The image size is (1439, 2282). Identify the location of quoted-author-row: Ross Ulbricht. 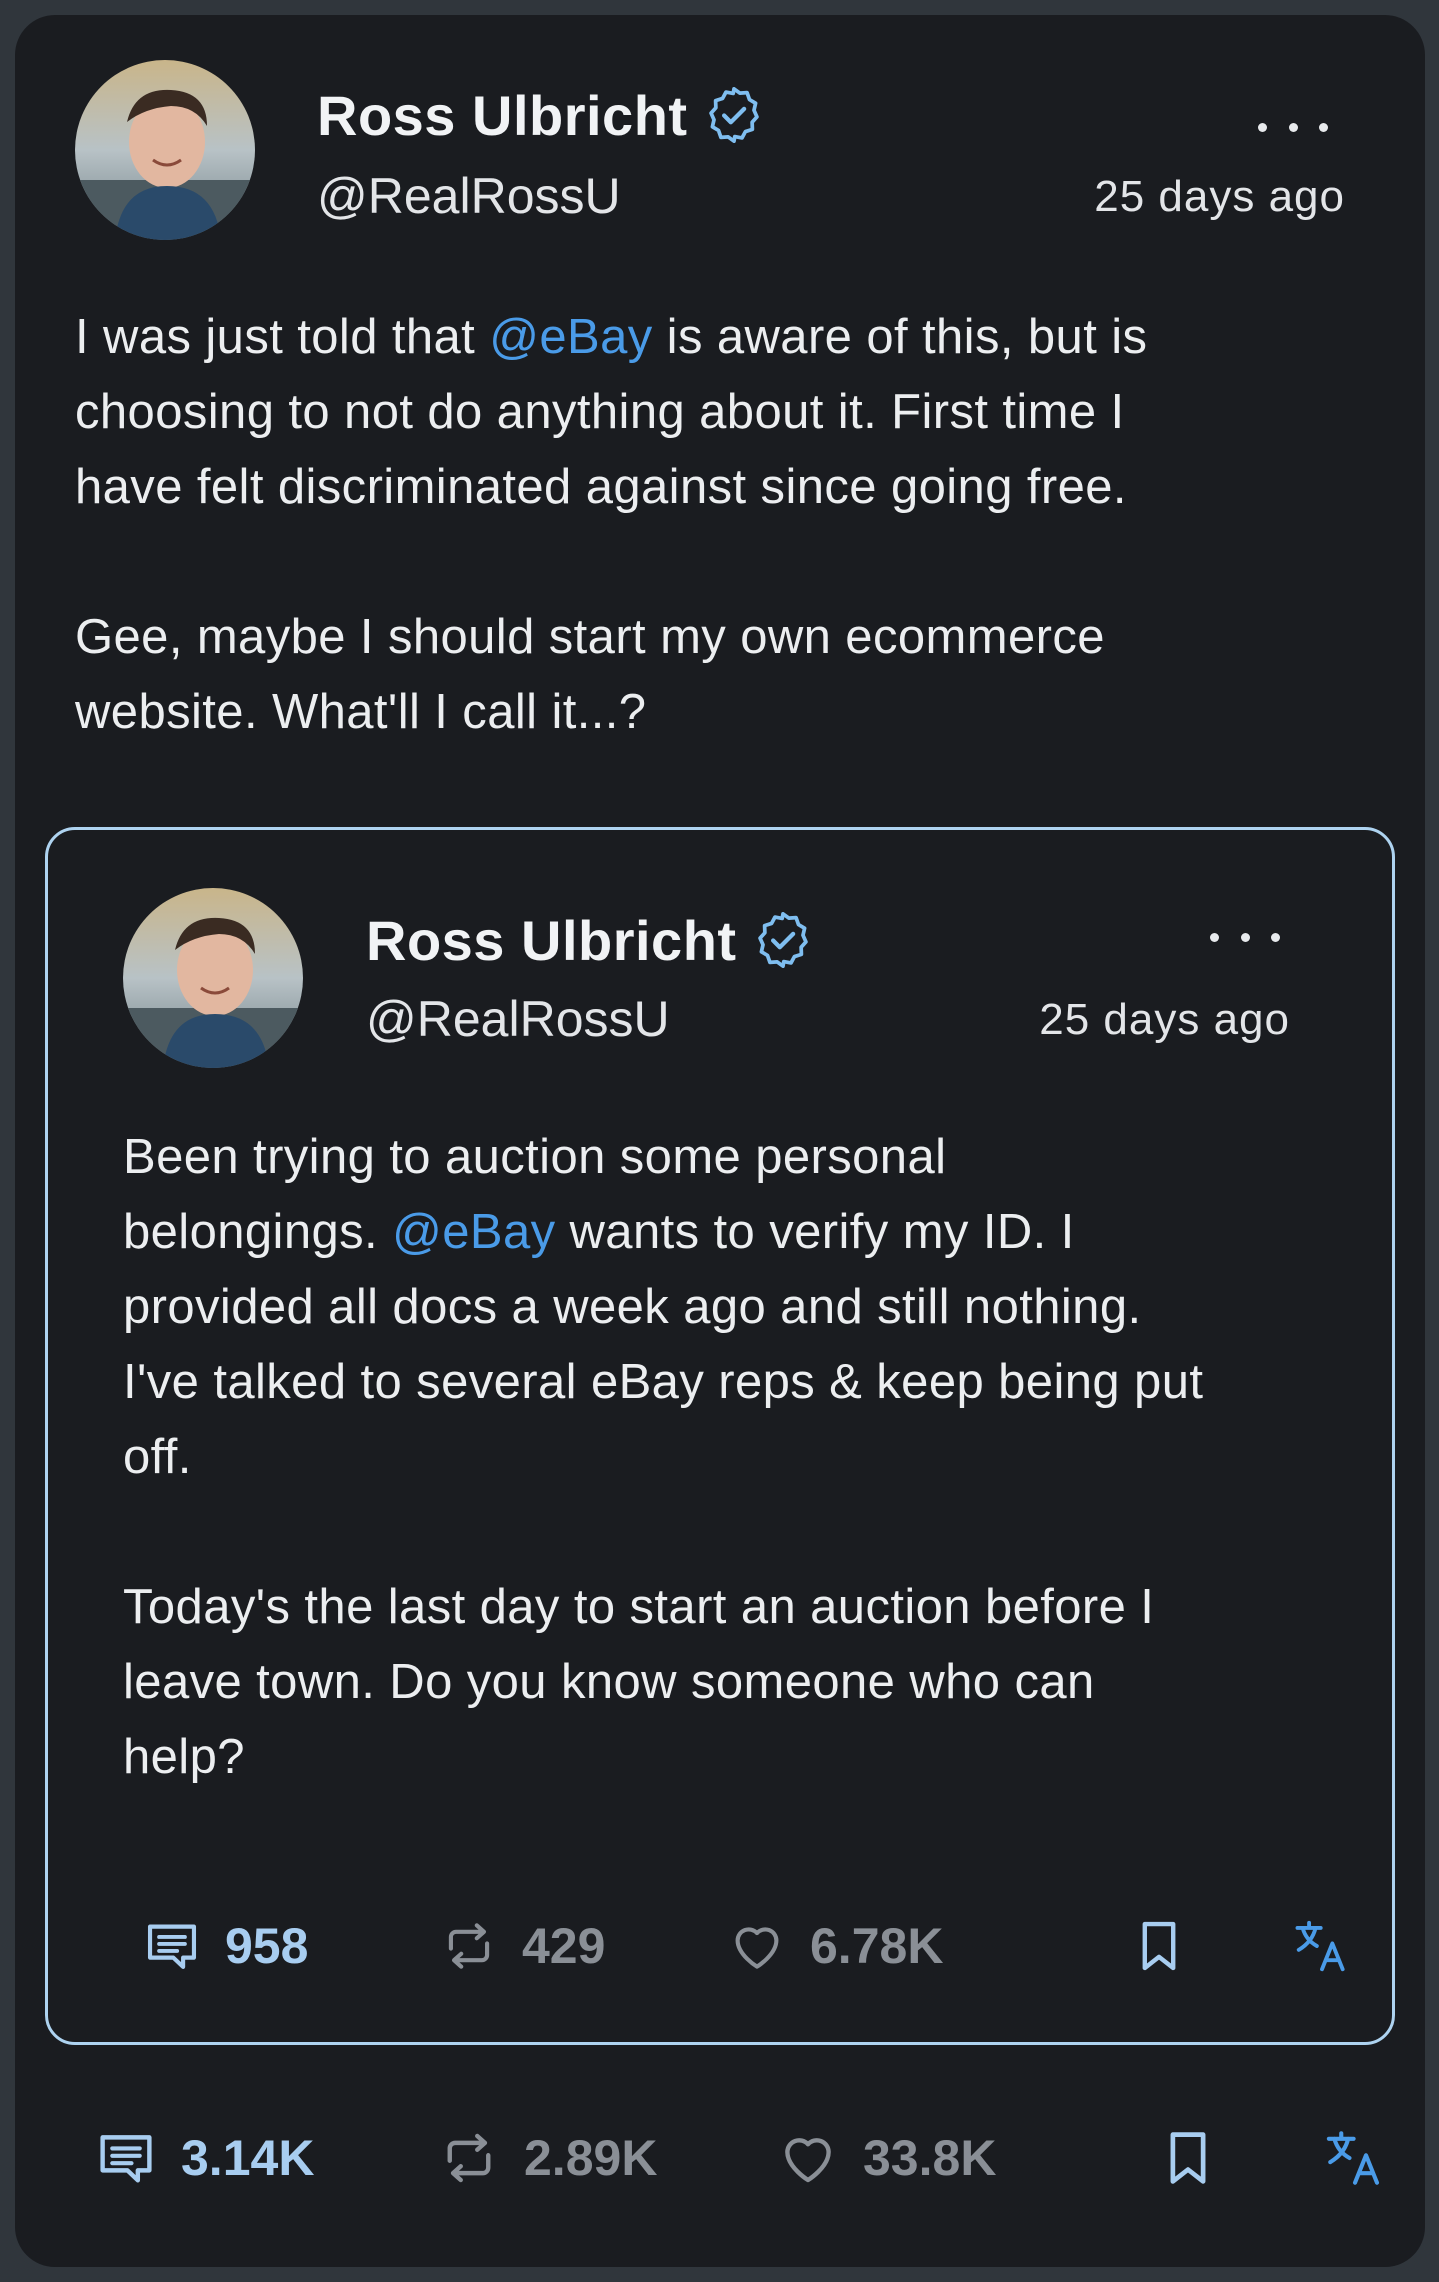
(590, 940).